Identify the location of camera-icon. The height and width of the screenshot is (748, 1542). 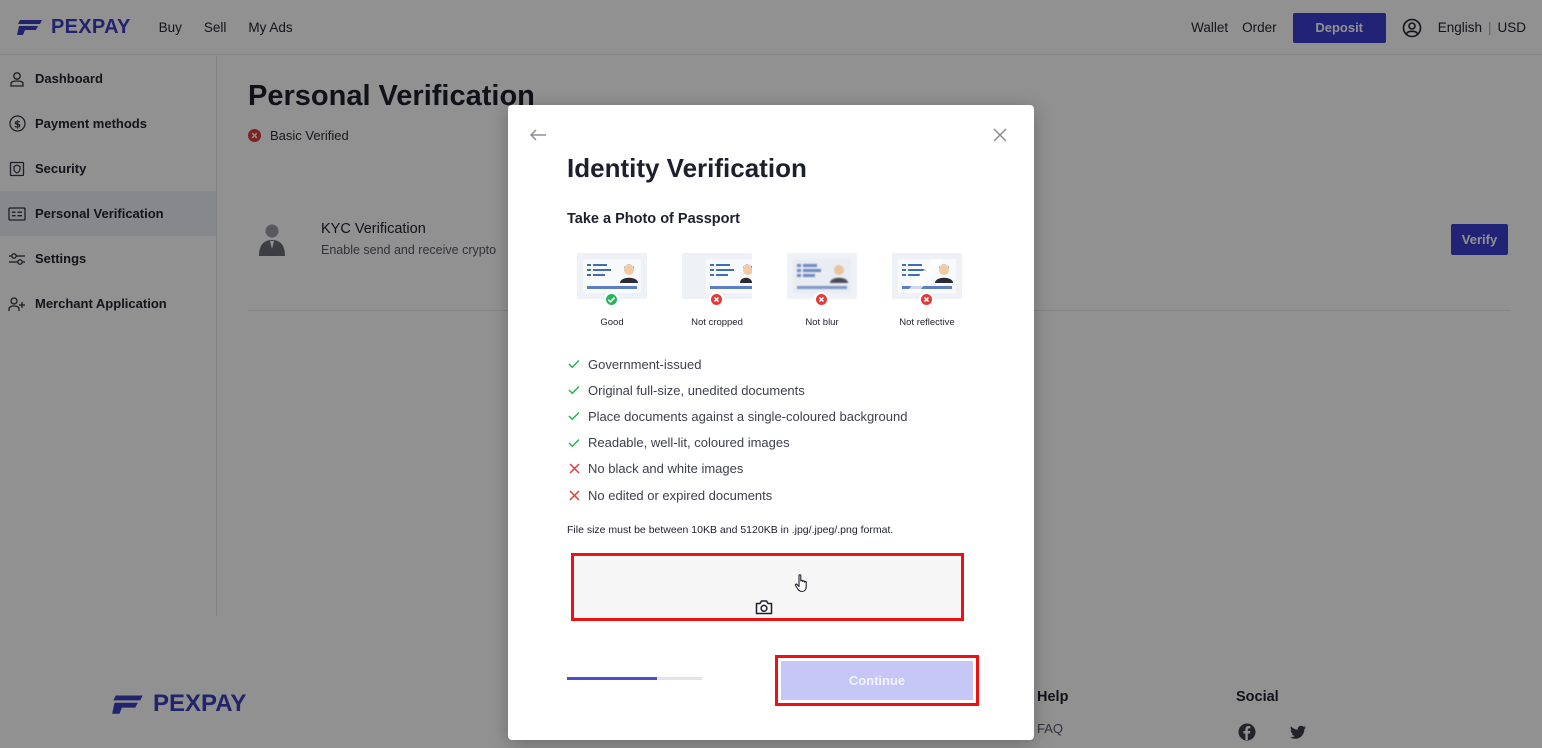
(764, 607).